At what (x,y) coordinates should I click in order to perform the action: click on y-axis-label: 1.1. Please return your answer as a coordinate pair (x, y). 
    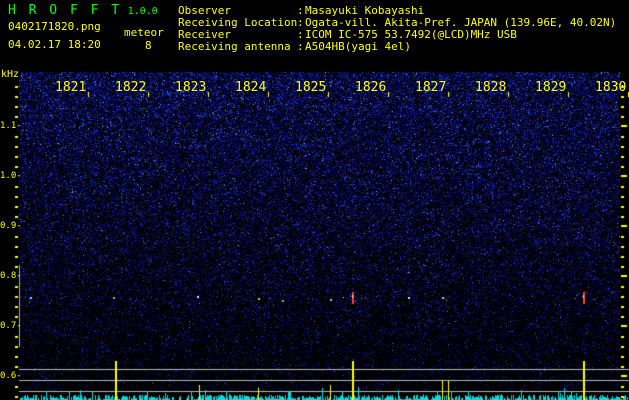
    Looking at the image, I should click on (11, 126).